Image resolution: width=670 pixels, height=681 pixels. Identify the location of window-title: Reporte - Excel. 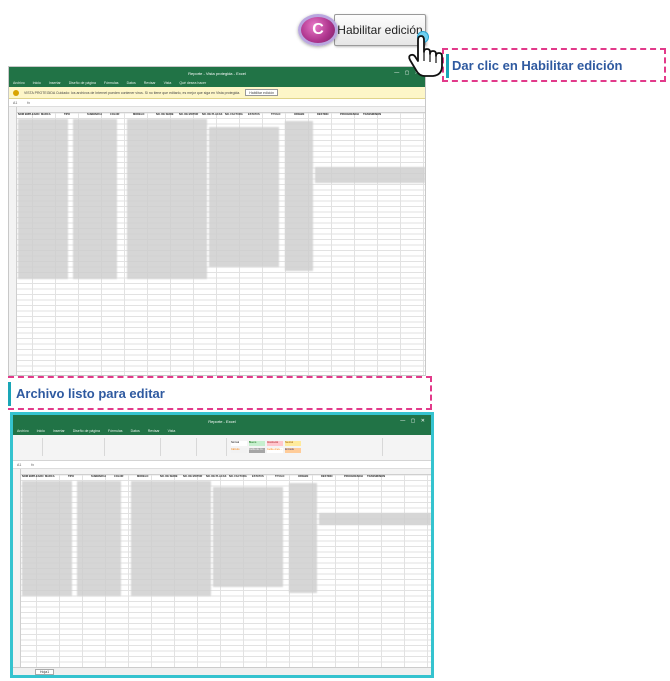
(222, 421).